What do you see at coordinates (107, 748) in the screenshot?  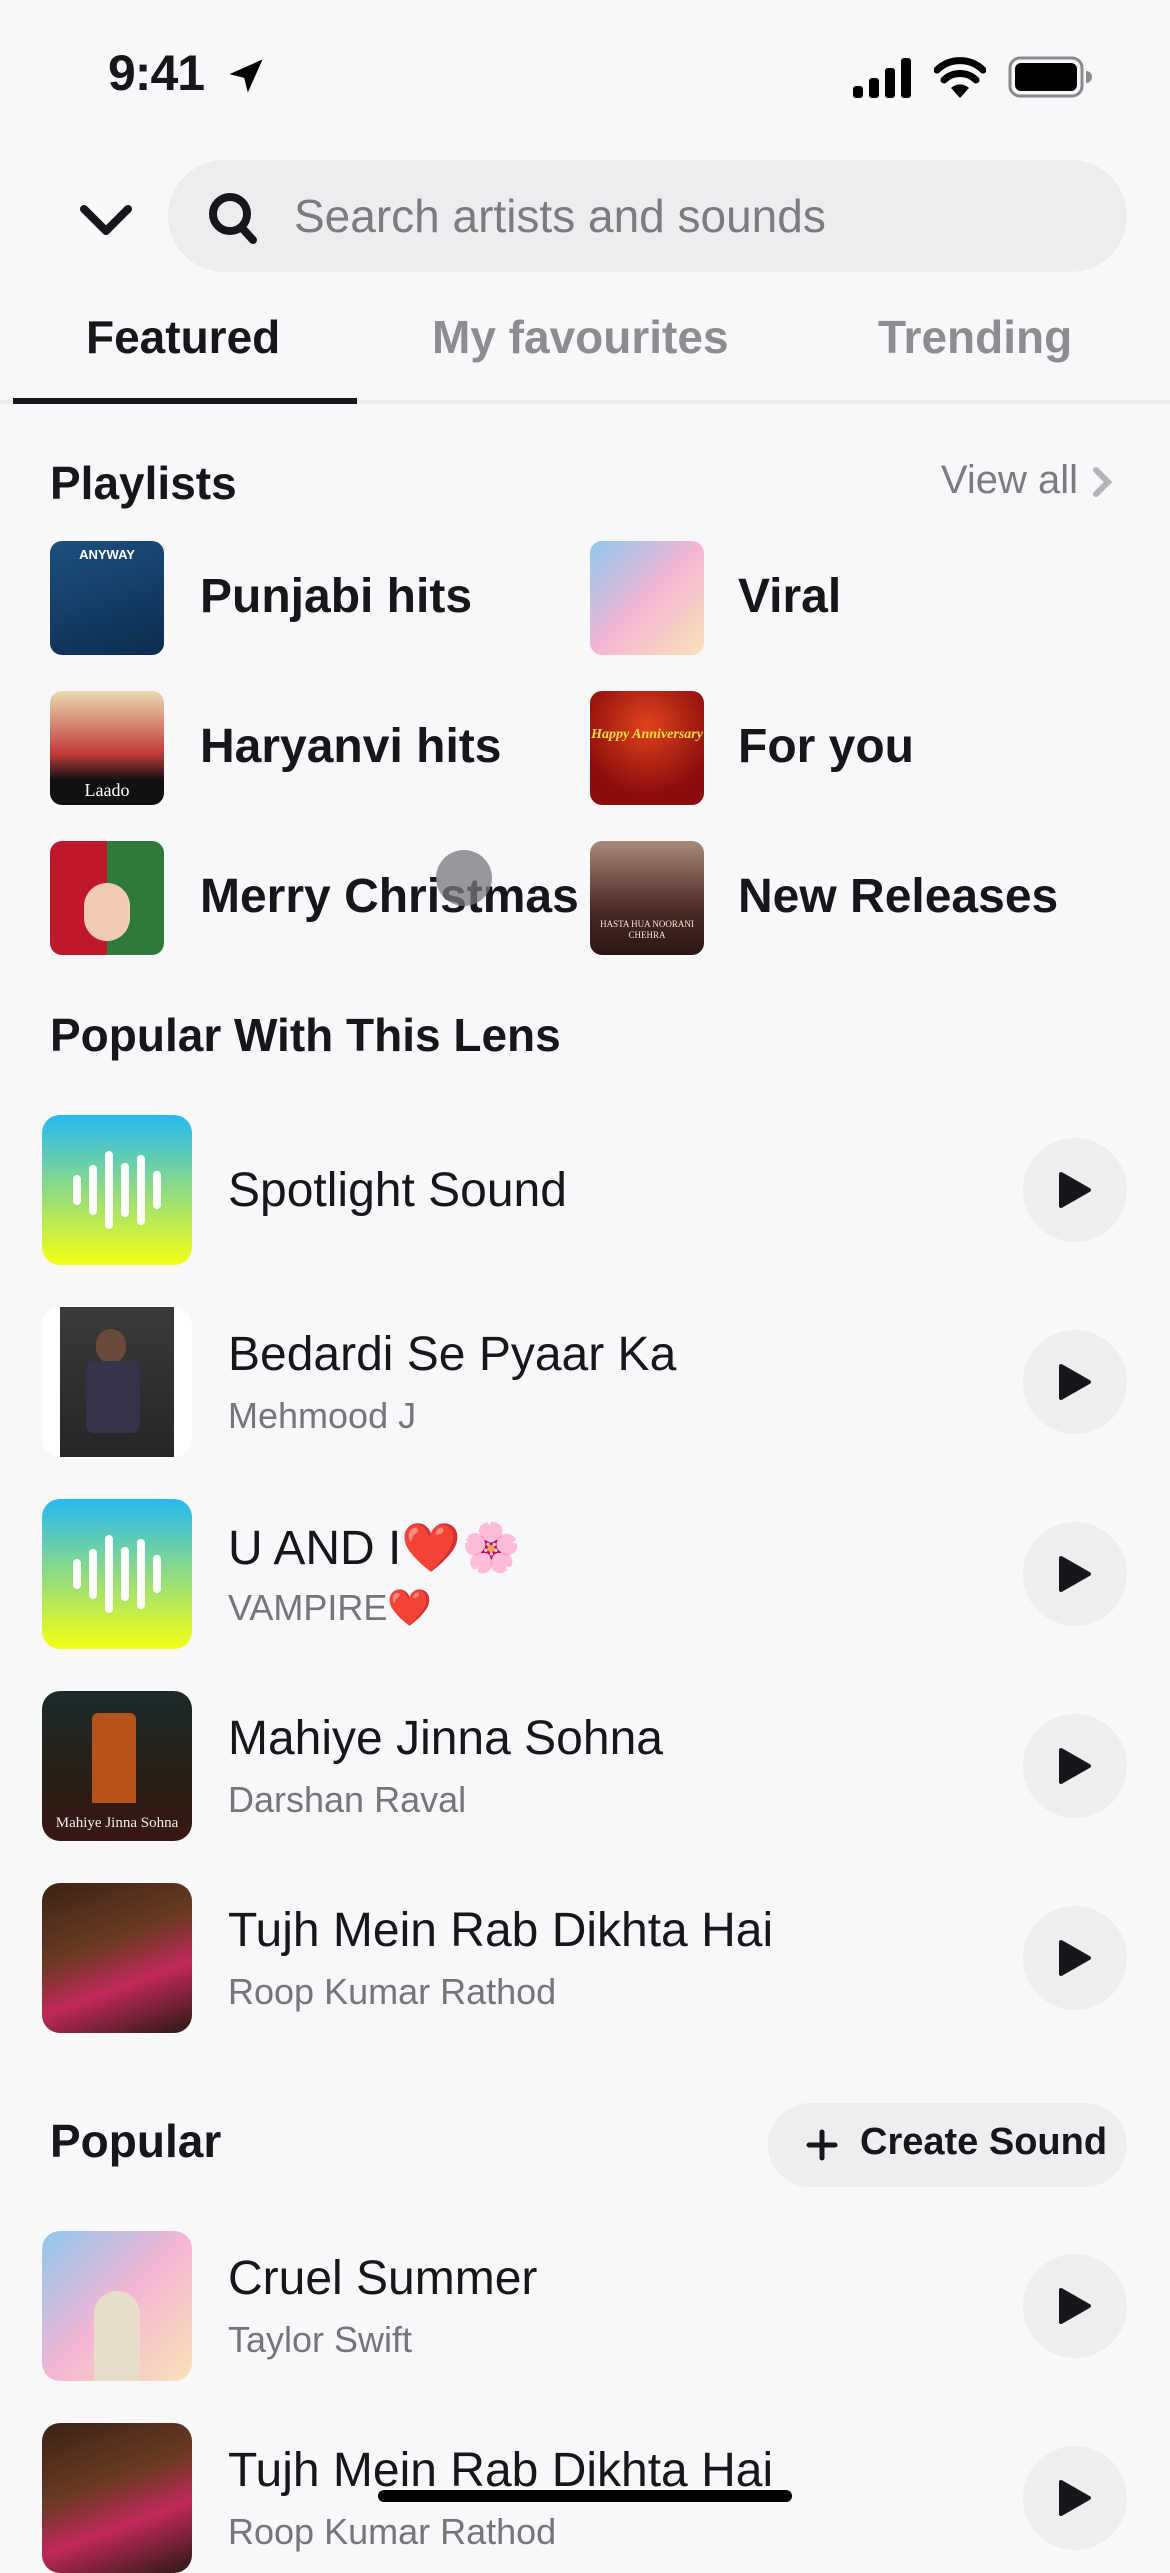 I see `playlist-cover: Laado` at bounding box center [107, 748].